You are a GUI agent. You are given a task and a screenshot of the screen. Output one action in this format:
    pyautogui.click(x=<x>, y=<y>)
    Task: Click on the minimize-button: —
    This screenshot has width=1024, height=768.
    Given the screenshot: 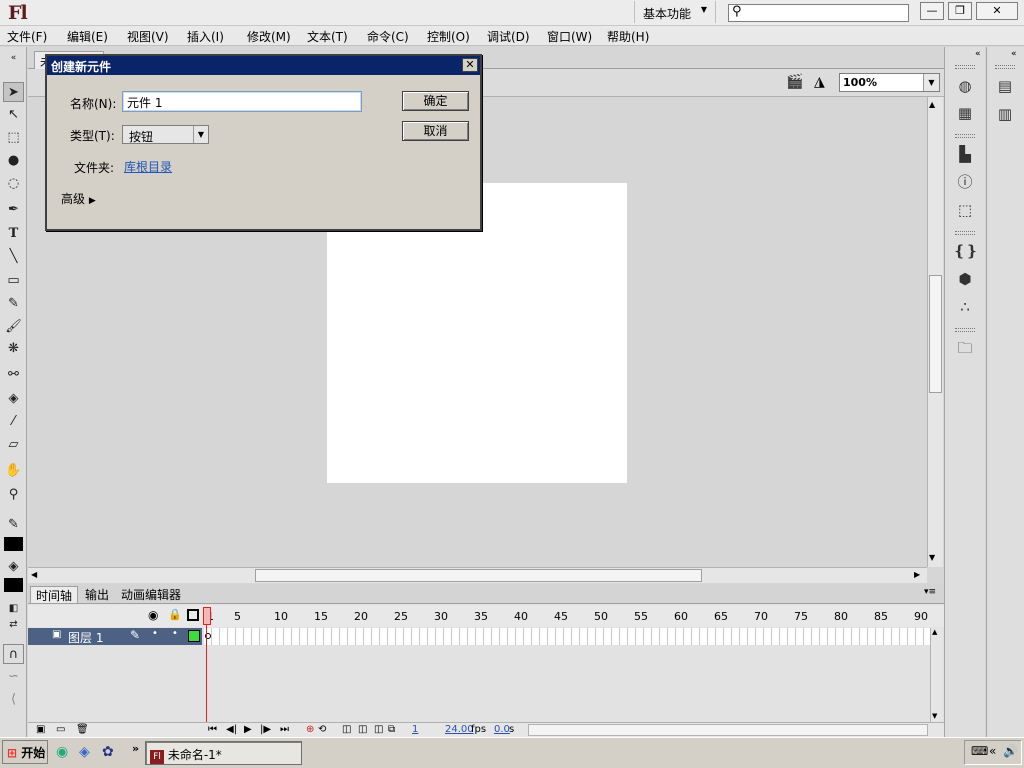 What is the action you would take?
    pyautogui.click(x=932, y=11)
    